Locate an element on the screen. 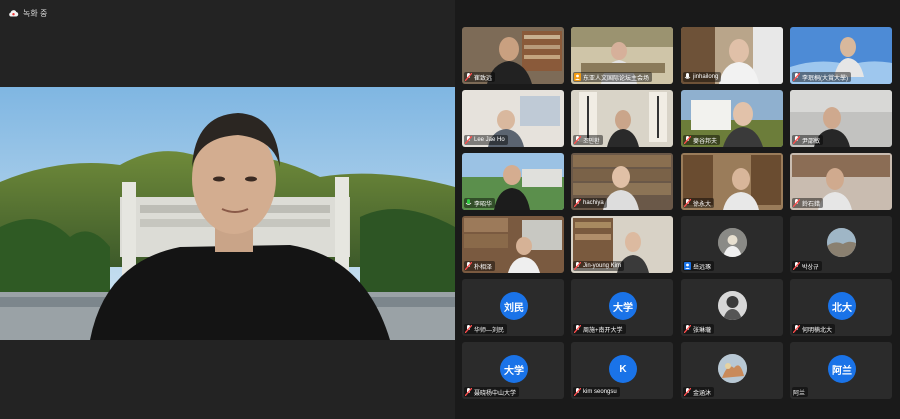 This screenshot has height=419, width=900. participant-name-tag: 东亚人文国际论坛主会场 is located at coordinates (613, 77).